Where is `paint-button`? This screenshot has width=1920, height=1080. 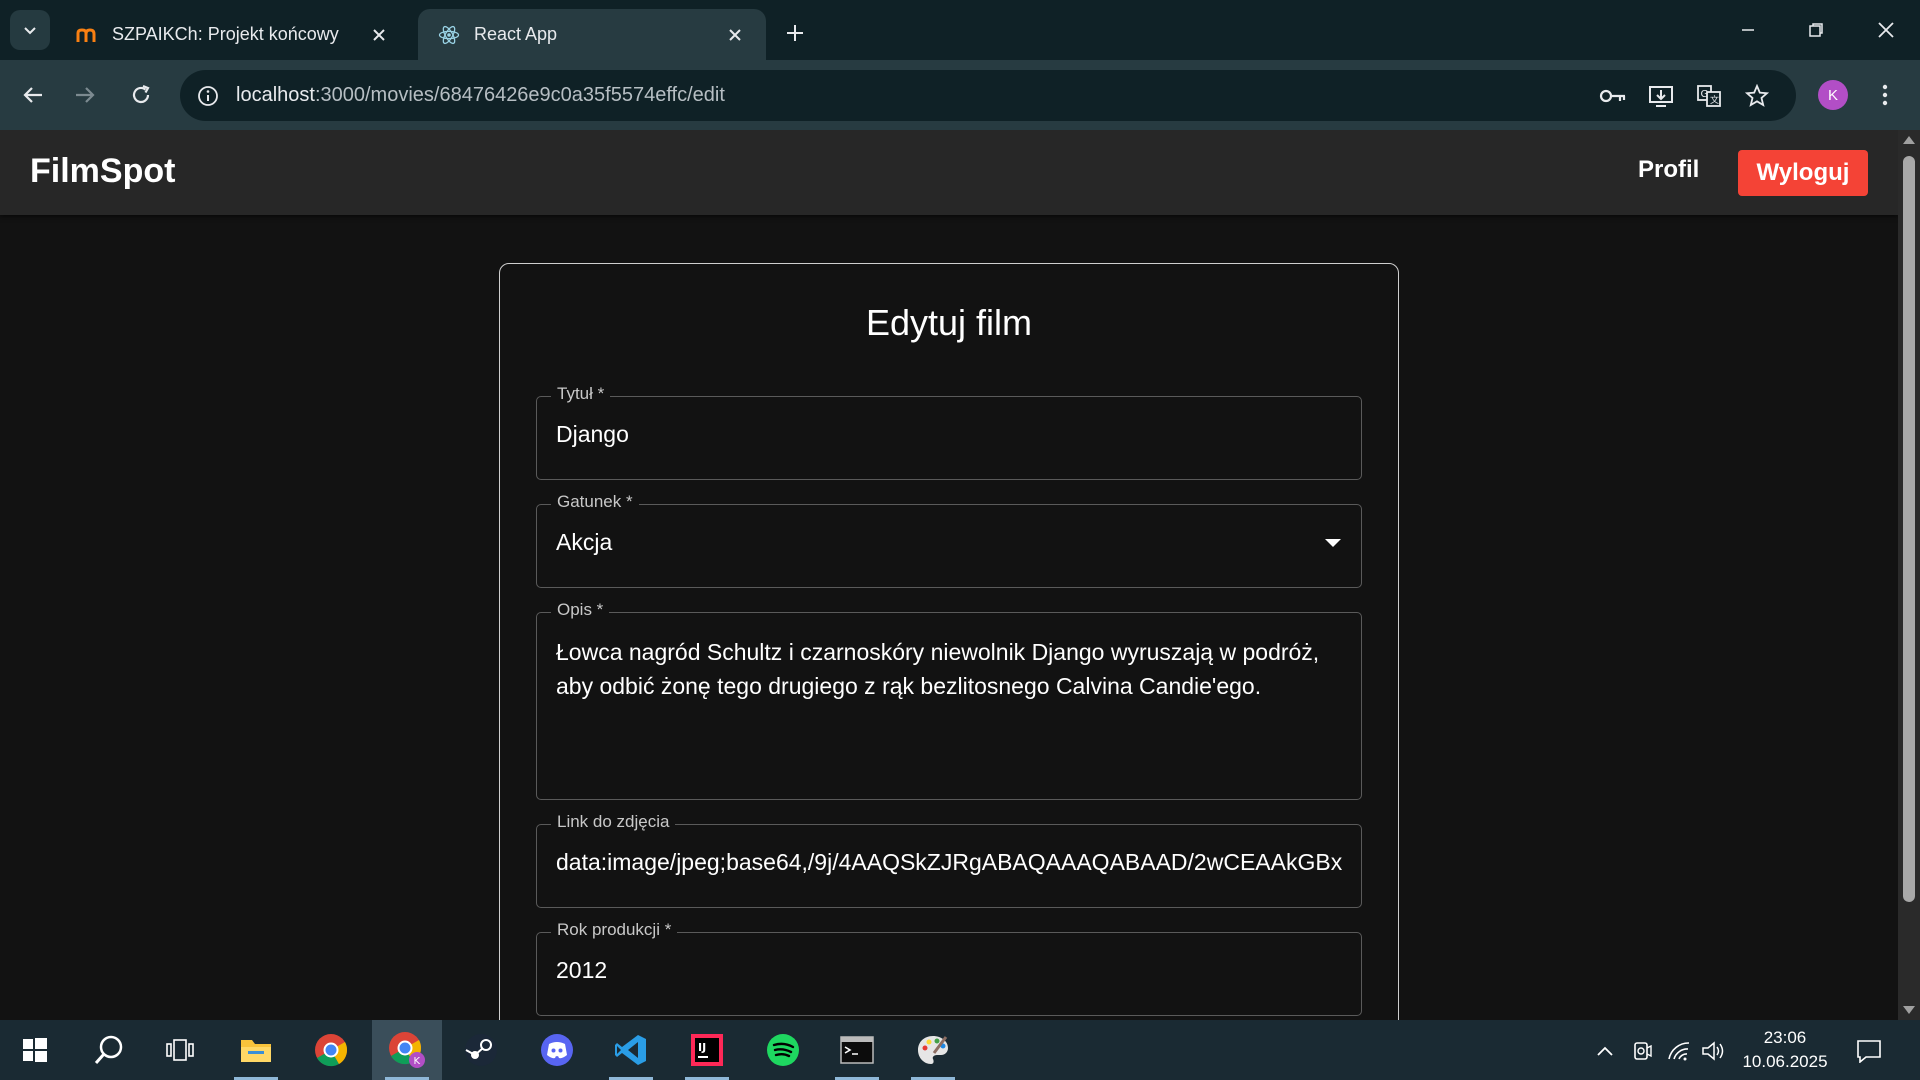 paint-button is located at coordinates (933, 1050).